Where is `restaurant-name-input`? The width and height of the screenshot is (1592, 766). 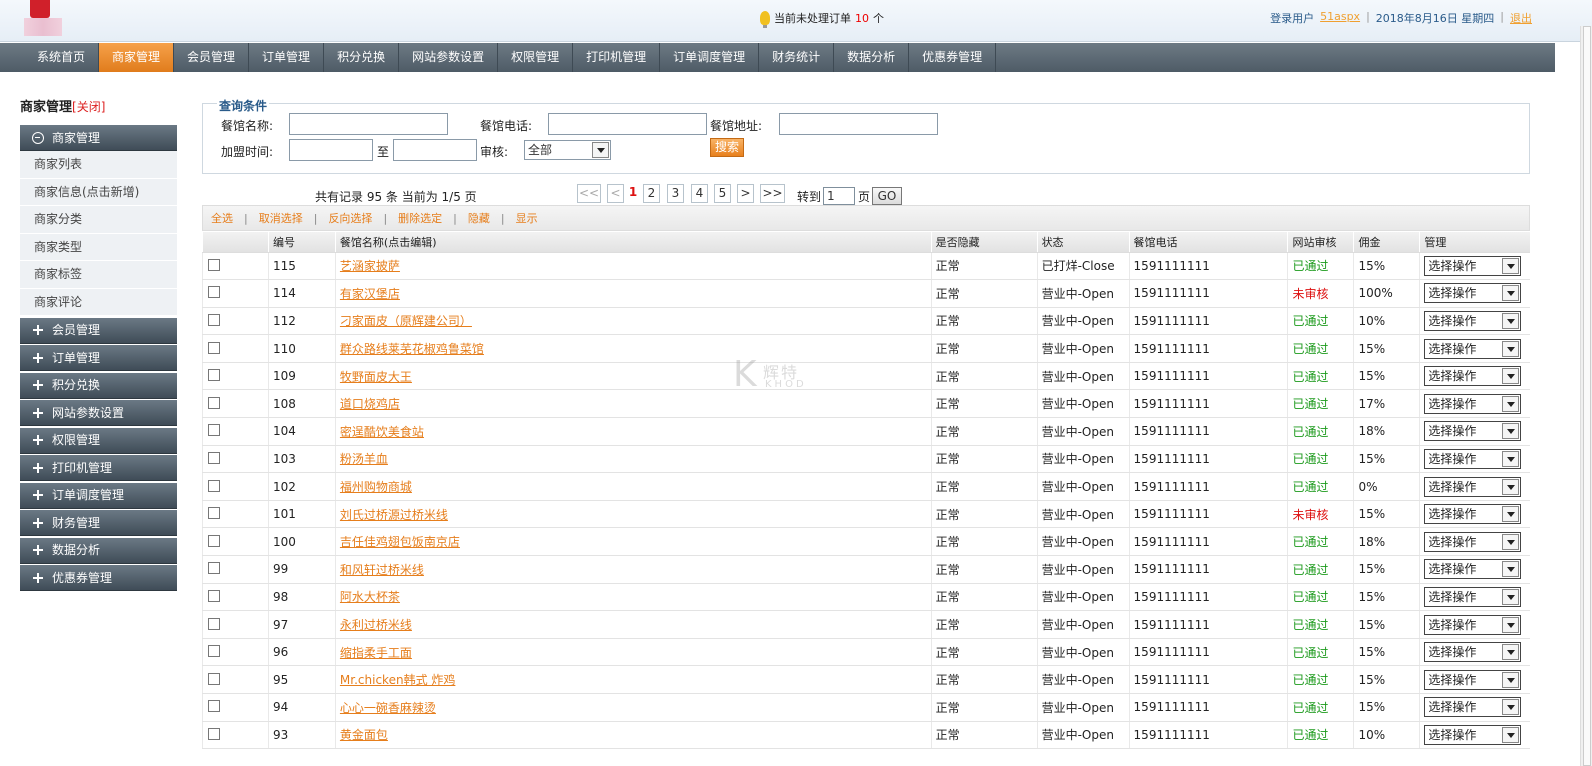 restaurant-name-input is located at coordinates (368, 124).